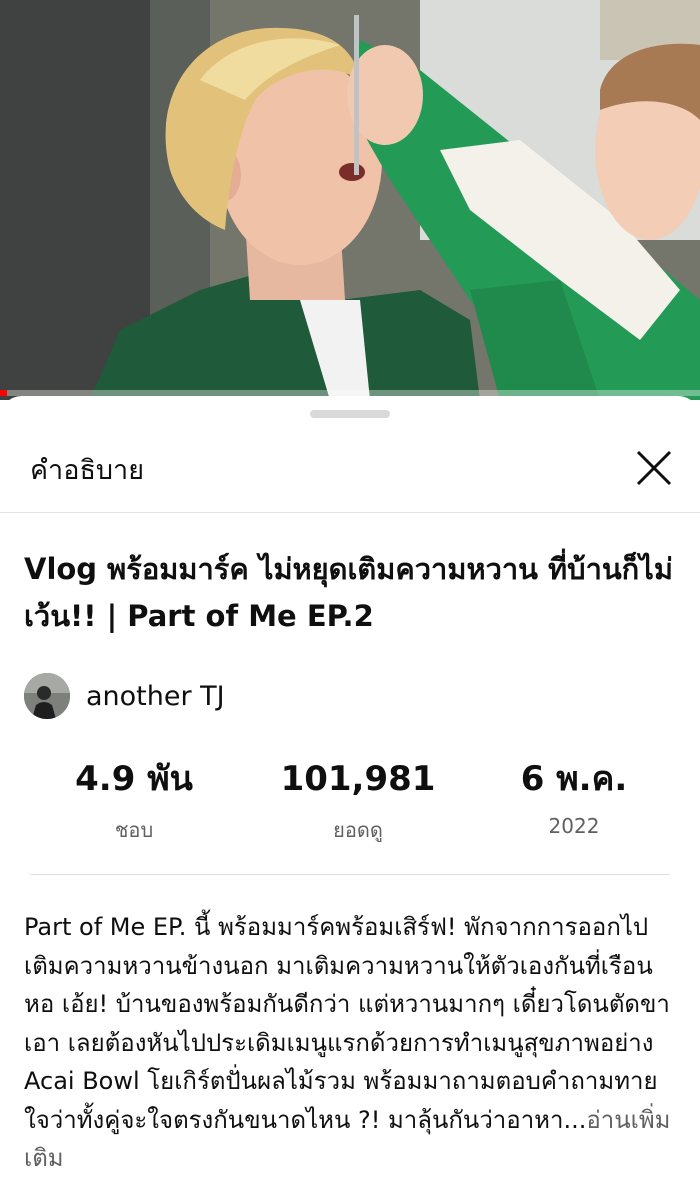 The image size is (700, 1200). I want to click on close-button, so click(654, 468).